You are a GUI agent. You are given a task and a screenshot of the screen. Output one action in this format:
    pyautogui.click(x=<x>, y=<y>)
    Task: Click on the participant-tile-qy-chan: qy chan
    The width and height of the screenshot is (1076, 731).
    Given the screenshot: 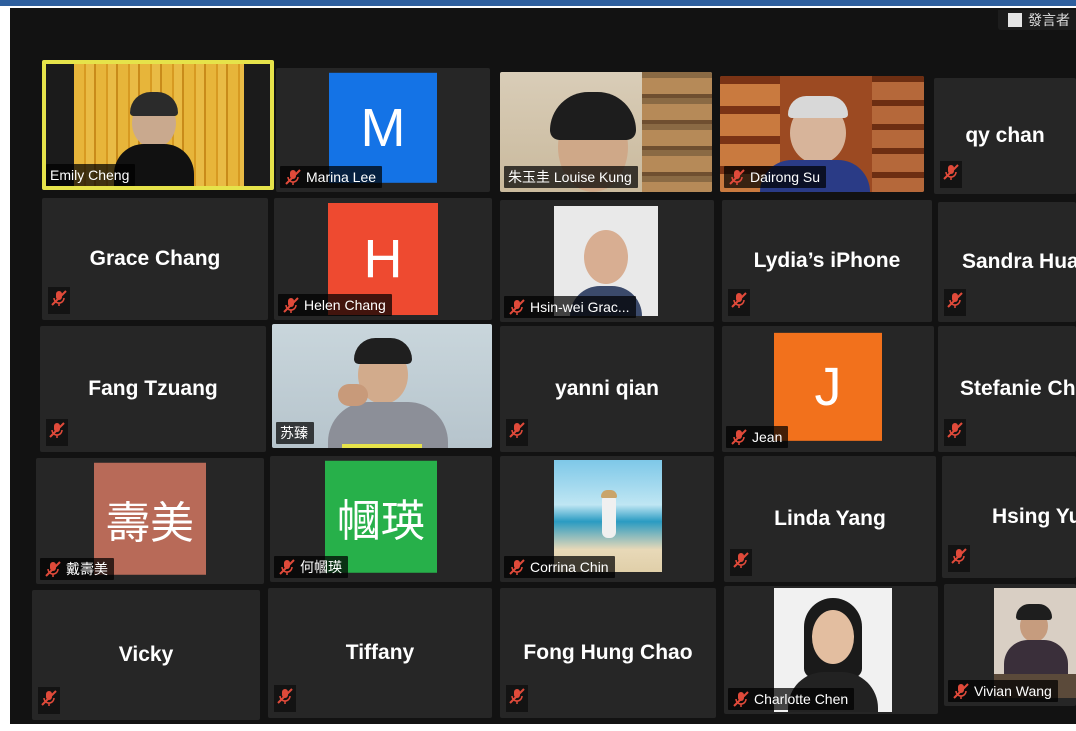 What is the action you would take?
    pyautogui.click(x=1005, y=136)
    